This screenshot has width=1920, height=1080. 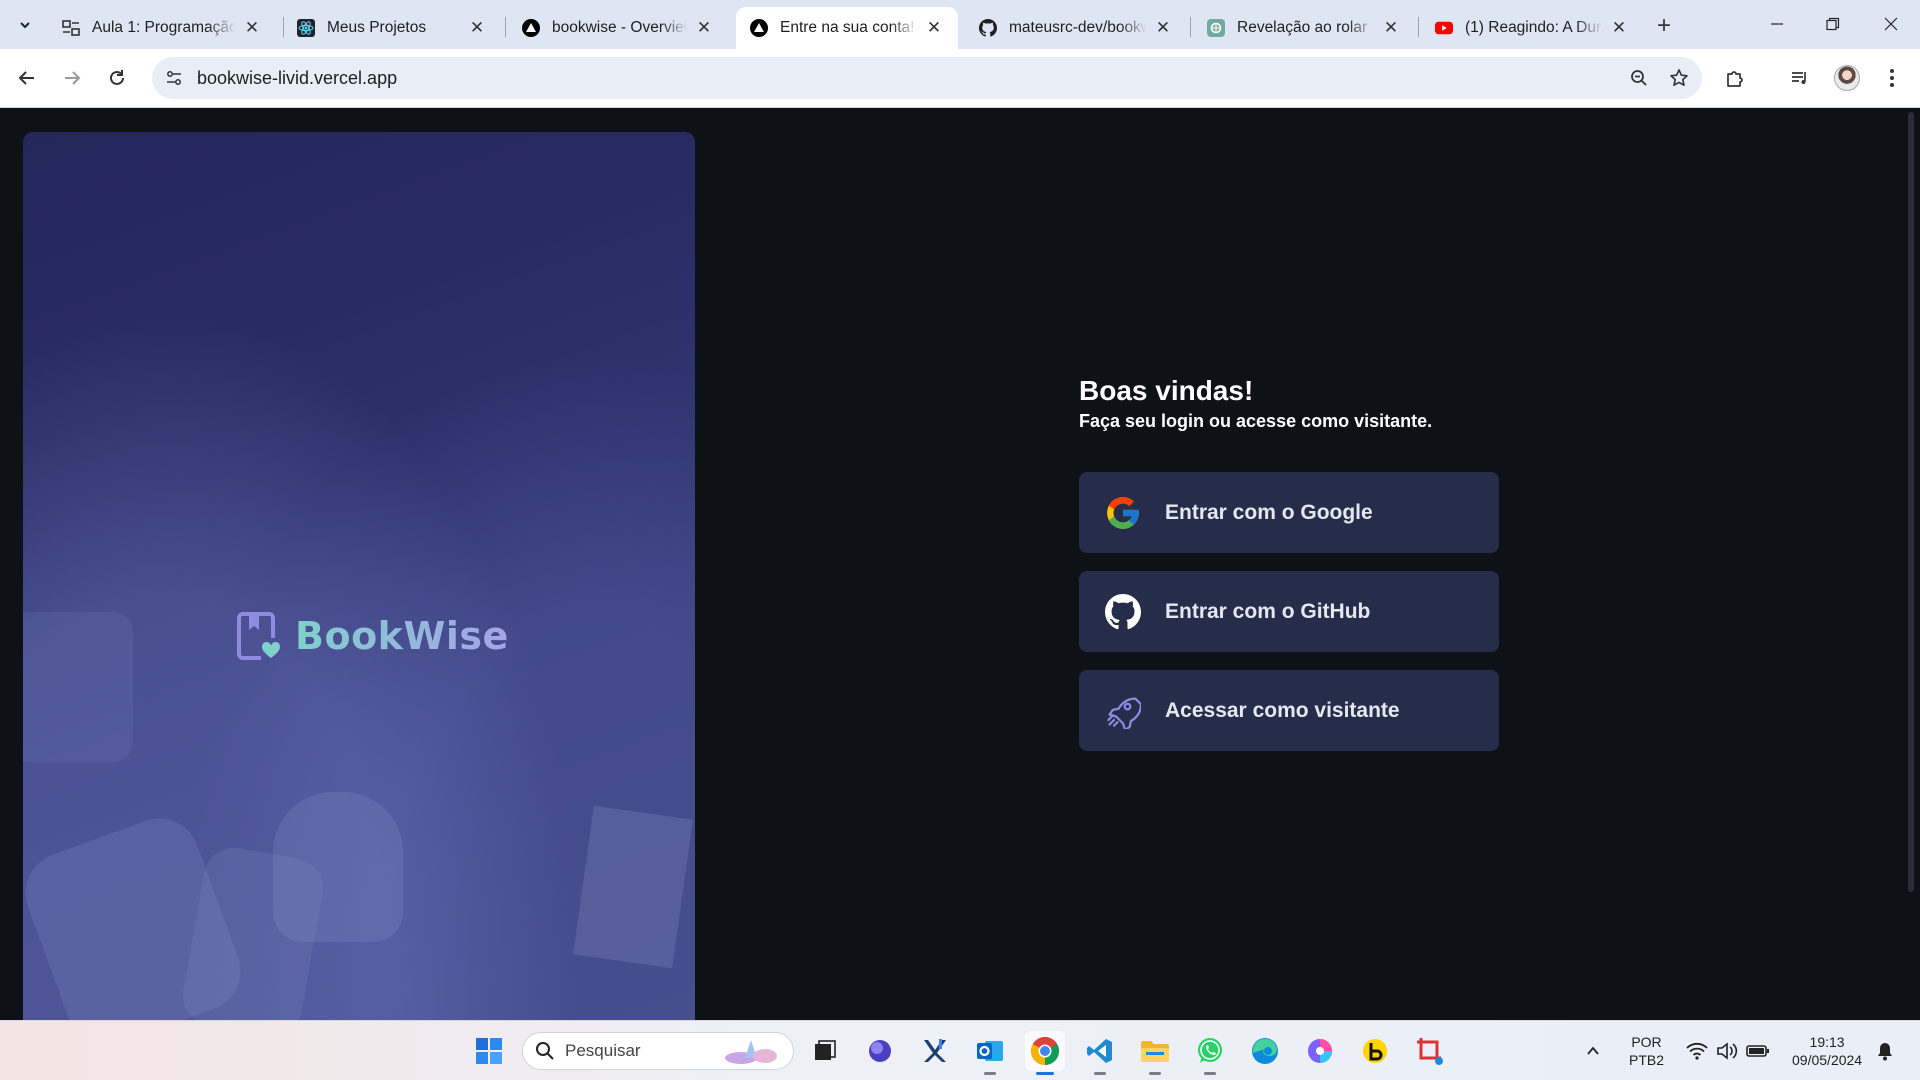 I want to click on arrow-left-icon, so click(x=26, y=78).